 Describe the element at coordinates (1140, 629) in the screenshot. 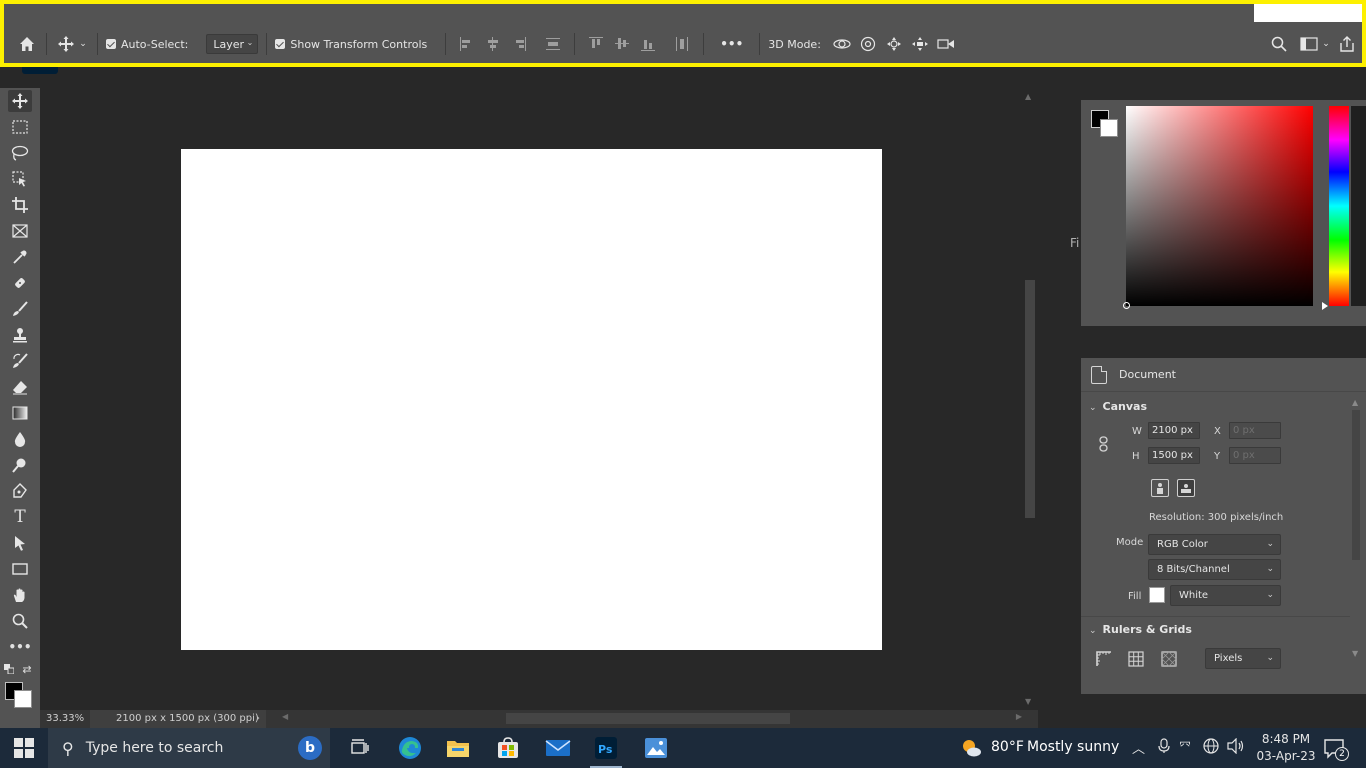

I see `rulers-grids-section-header: ⌄ Rulers & Grids` at that location.